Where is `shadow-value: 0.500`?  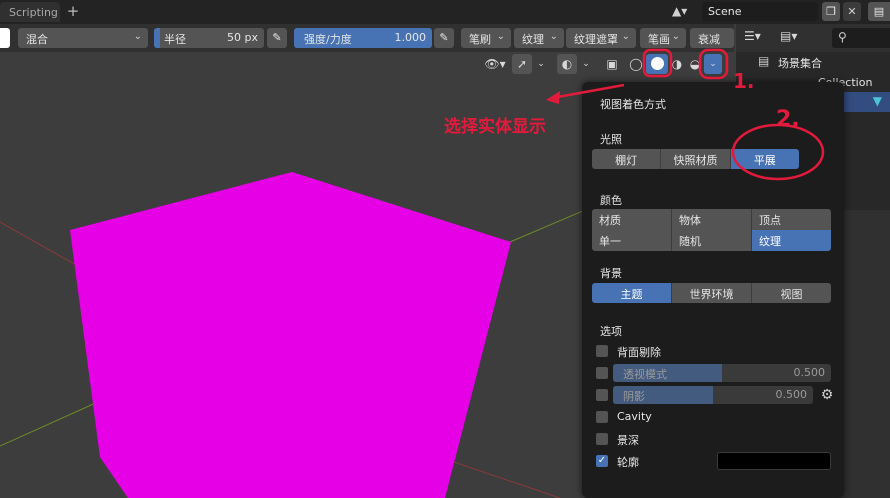
shadow-value: 0.500 is located at coordinates (791, 394).